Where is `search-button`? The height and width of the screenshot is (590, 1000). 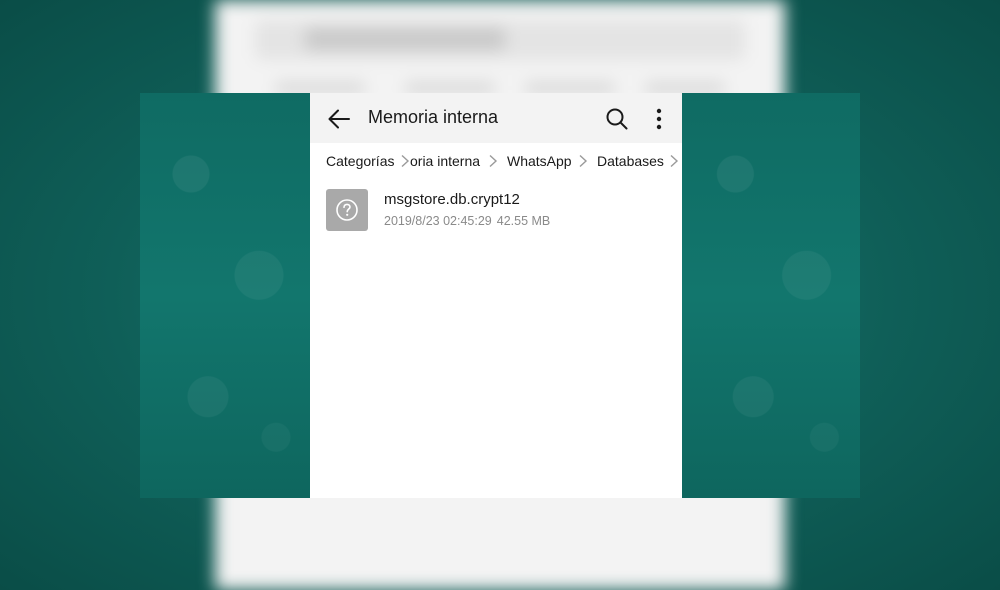 search-button is located at coordinates (617, 119).